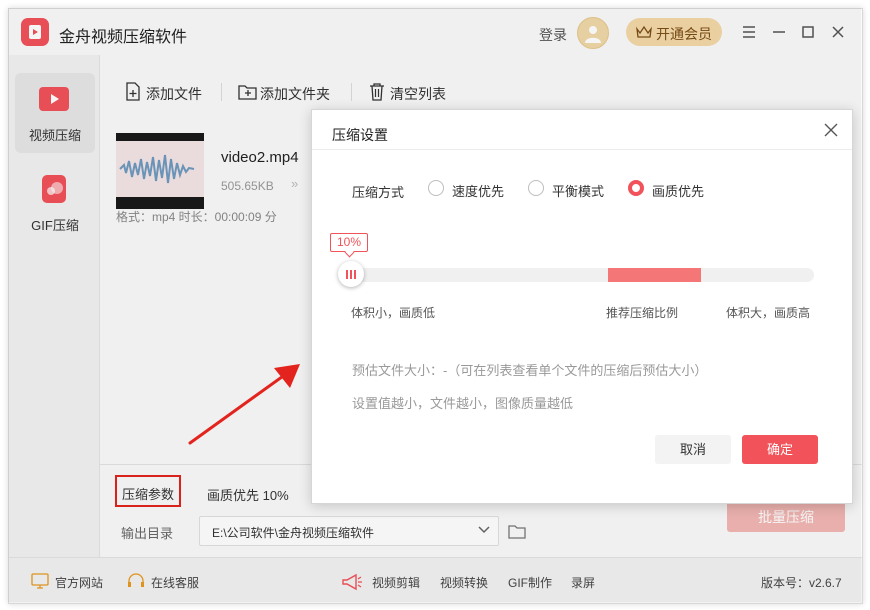  I want to click on hint-text: 设置值越小，文件越小，图像质量越低, so click(463, 403).